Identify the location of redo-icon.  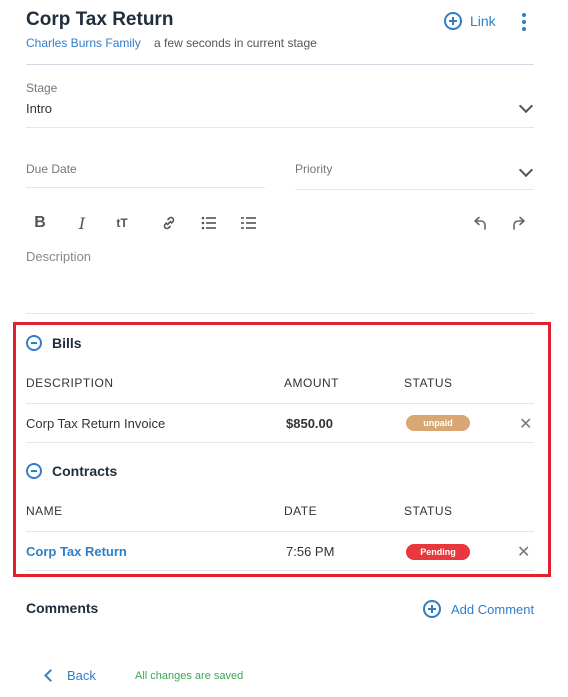
(519, 223).